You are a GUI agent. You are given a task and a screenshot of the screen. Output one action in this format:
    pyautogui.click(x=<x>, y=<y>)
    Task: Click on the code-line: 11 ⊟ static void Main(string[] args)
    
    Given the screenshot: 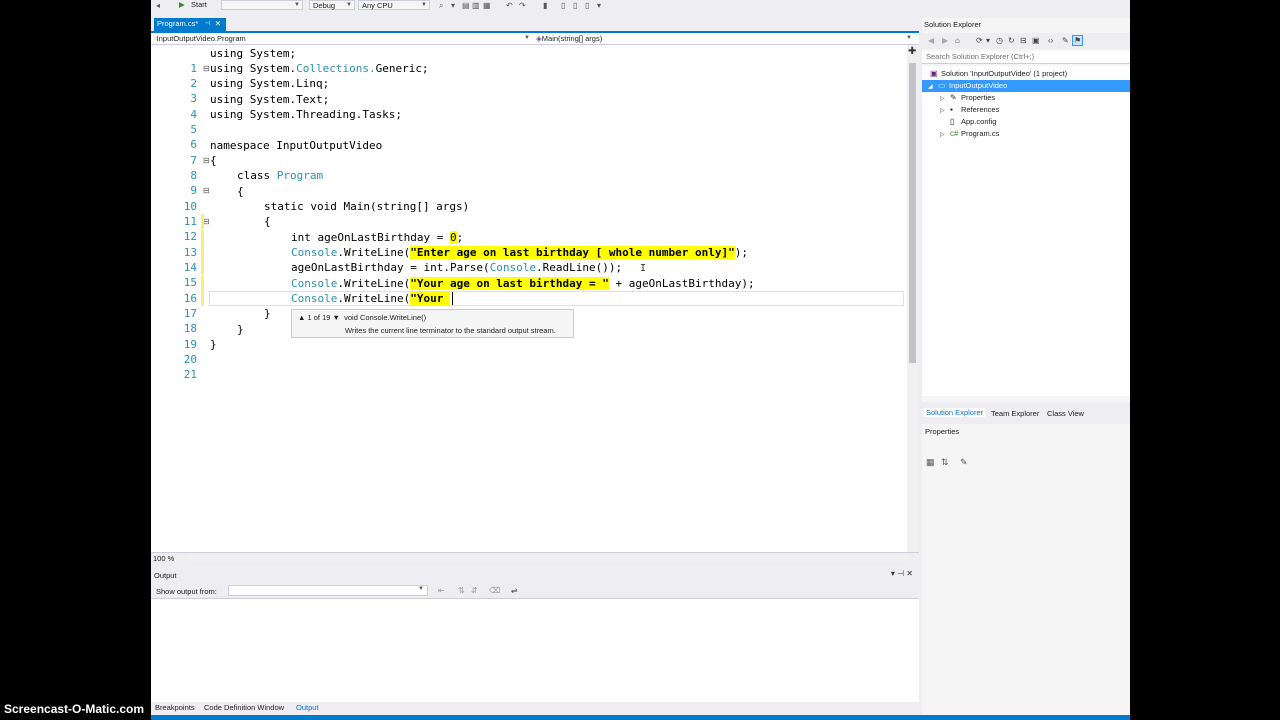 What is the action you would take?
    pyautogui.click(x=326, y=214)
    